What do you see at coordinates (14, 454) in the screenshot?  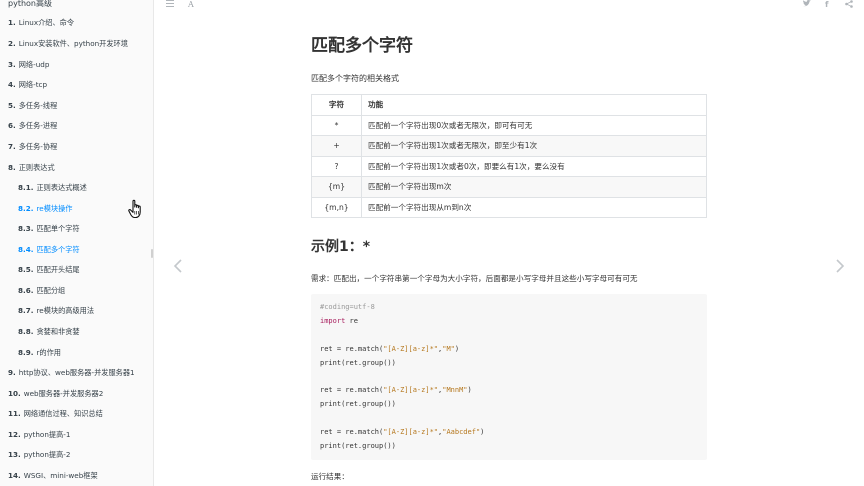 I see `sidebar-item-number: 13.` at bounding box center [14, 454].